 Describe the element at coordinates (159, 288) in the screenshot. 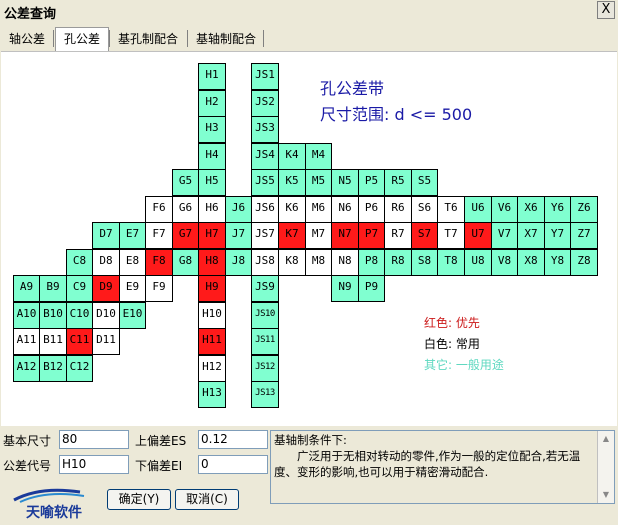

I see `tolerance-cell-f9: F9` at that location.